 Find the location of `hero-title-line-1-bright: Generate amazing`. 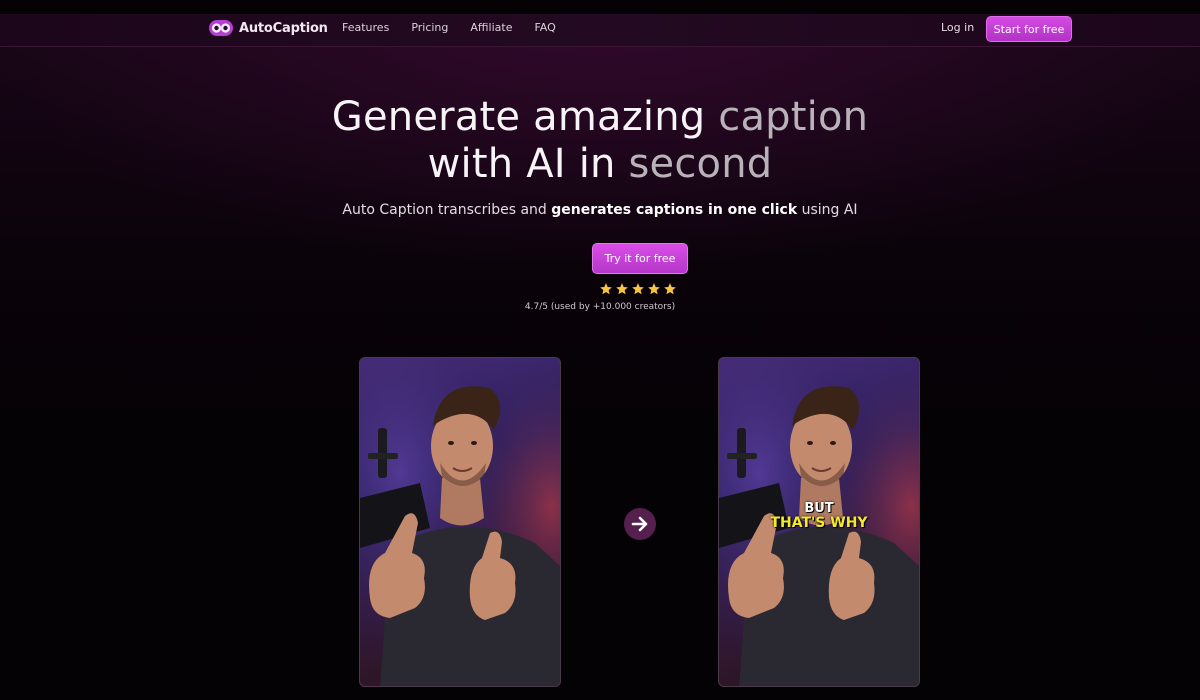

hero-title-line-1-bright: Generate amazing is located at coordinates (525, 117).